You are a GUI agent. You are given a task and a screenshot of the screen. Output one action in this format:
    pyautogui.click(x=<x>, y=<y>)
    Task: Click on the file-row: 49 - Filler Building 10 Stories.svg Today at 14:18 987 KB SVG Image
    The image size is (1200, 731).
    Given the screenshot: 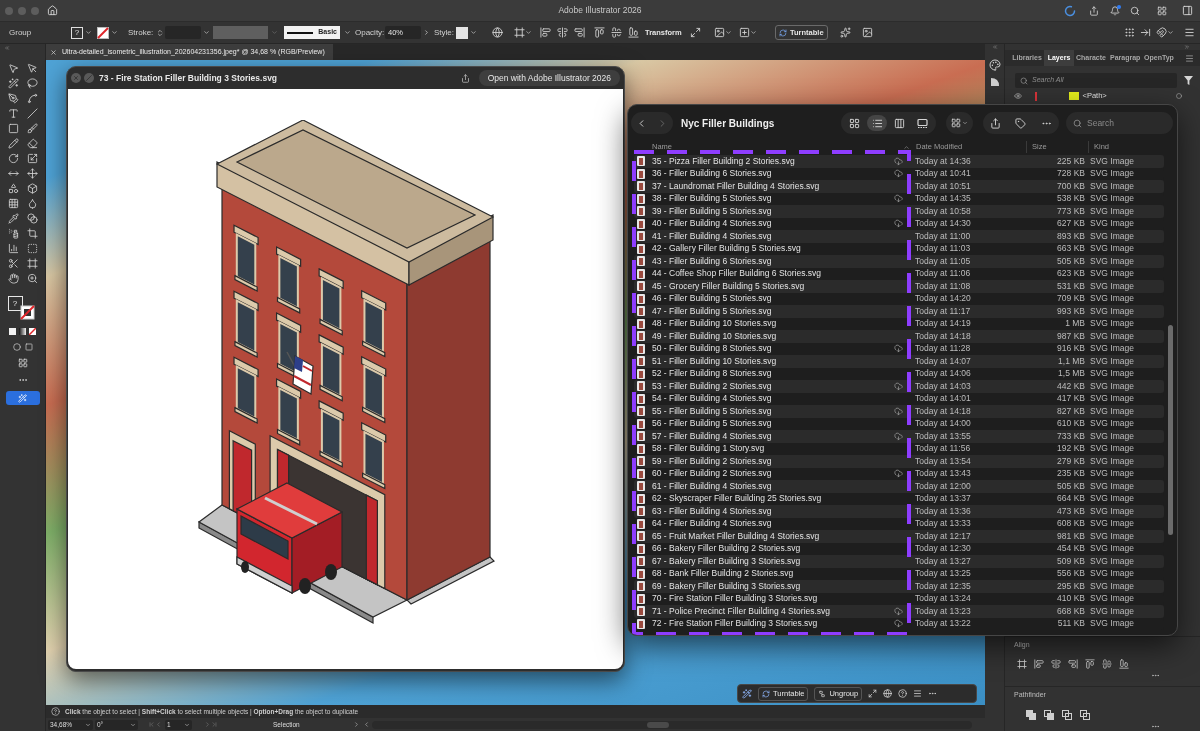 What is the action you would take?
    pyautogui.click(x=899, y=336)
    